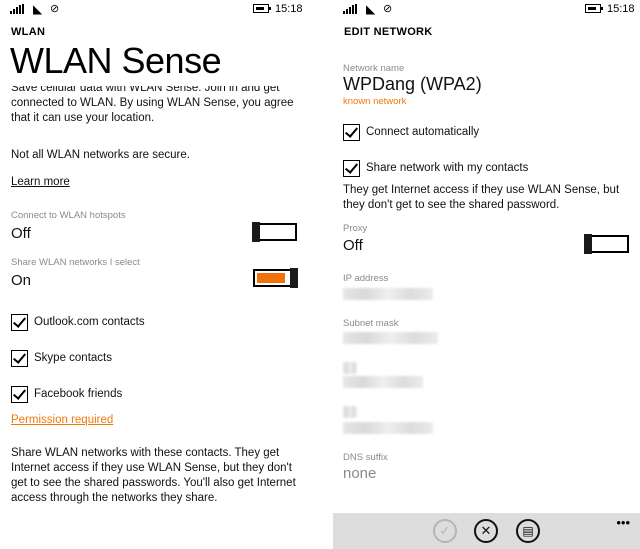 This screenshot has height=549, width=640. What do you see at coordinates (28, 32) in the screenshot?
I see `breadcrumb: WLAN` at bounding box center [28, 32].